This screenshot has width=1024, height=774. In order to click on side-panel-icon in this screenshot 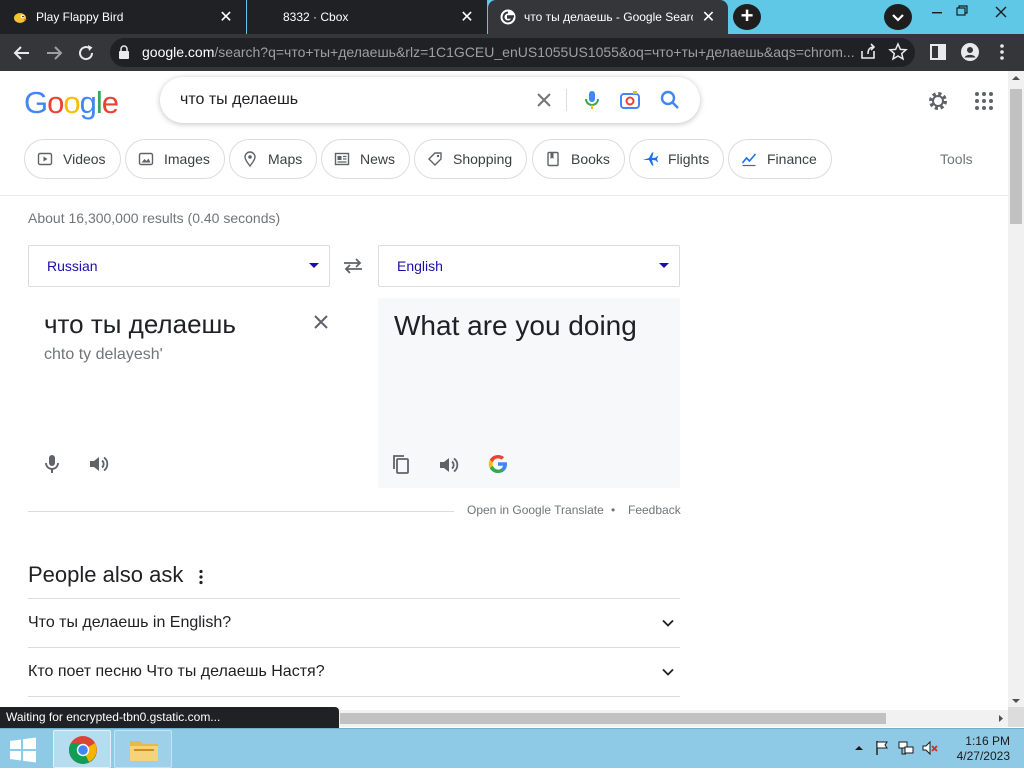, I will do `click(938, 52)`.